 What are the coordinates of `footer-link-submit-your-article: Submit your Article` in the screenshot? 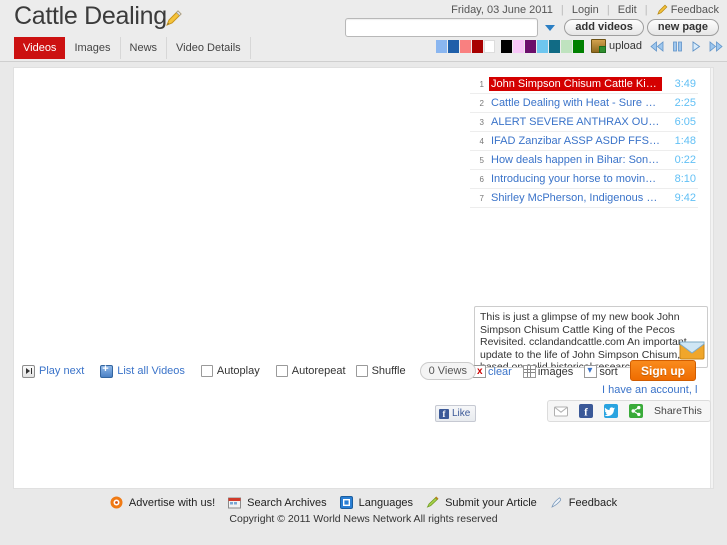 It's located at (481, 502).